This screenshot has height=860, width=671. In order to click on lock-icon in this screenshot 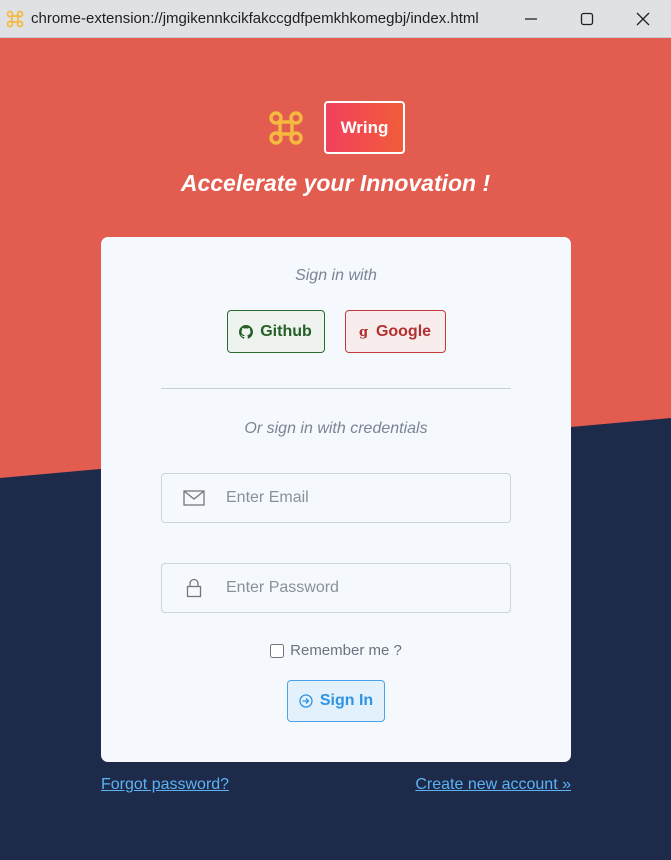, I will do `click(194, 588)`.